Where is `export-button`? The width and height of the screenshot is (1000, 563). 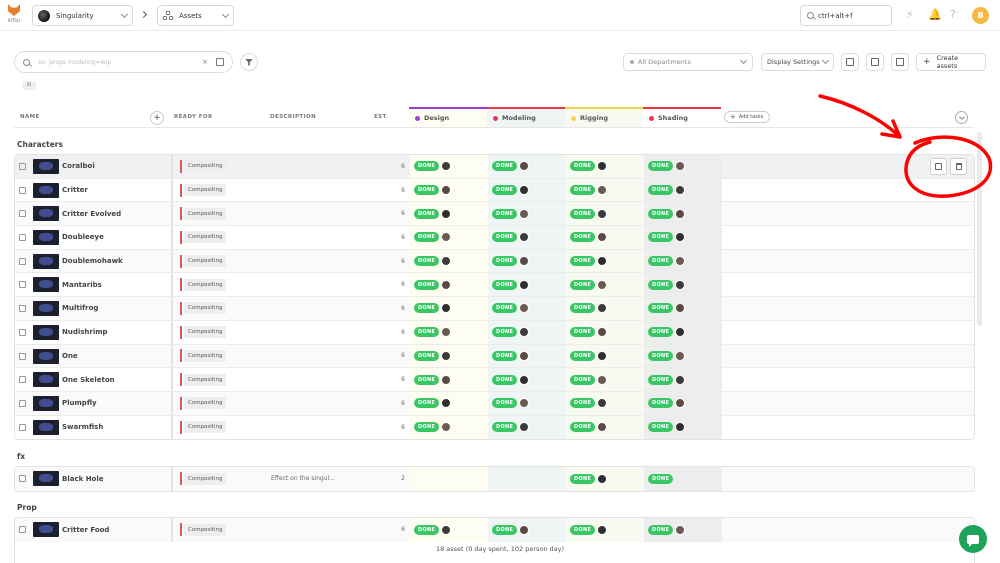
export-button is located at coordinates (900, 62).